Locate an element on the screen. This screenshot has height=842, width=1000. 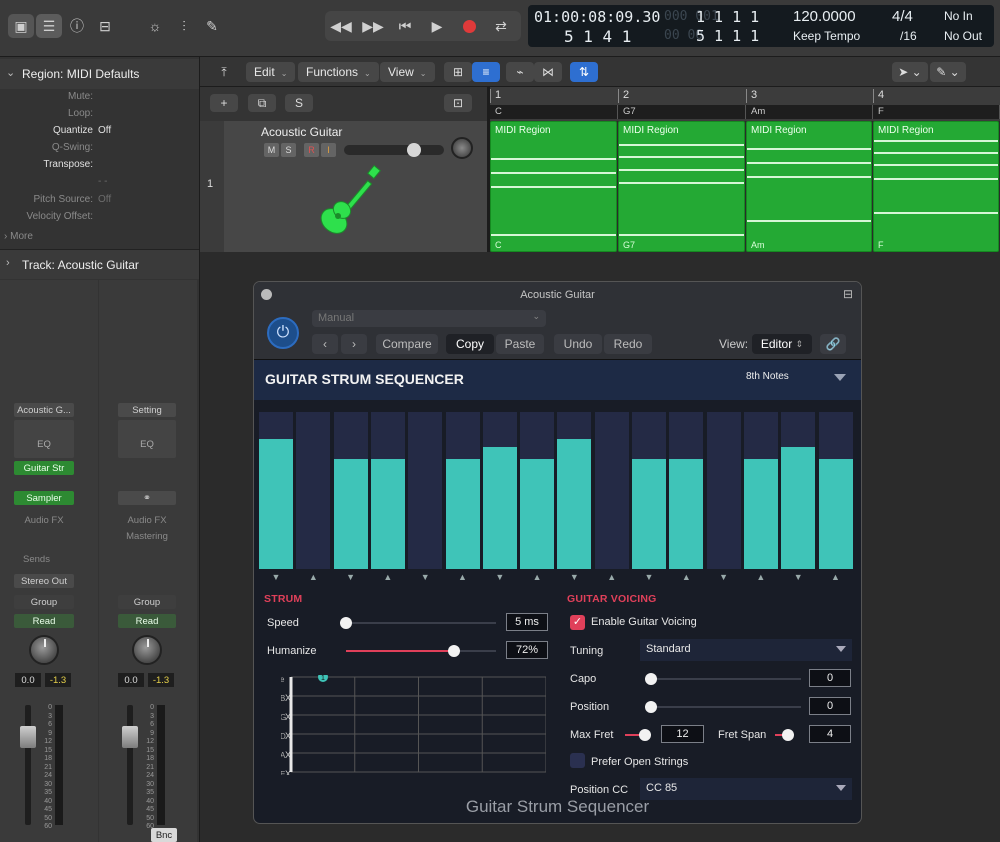
track-pan-knob is located at coordinates (462, 148).